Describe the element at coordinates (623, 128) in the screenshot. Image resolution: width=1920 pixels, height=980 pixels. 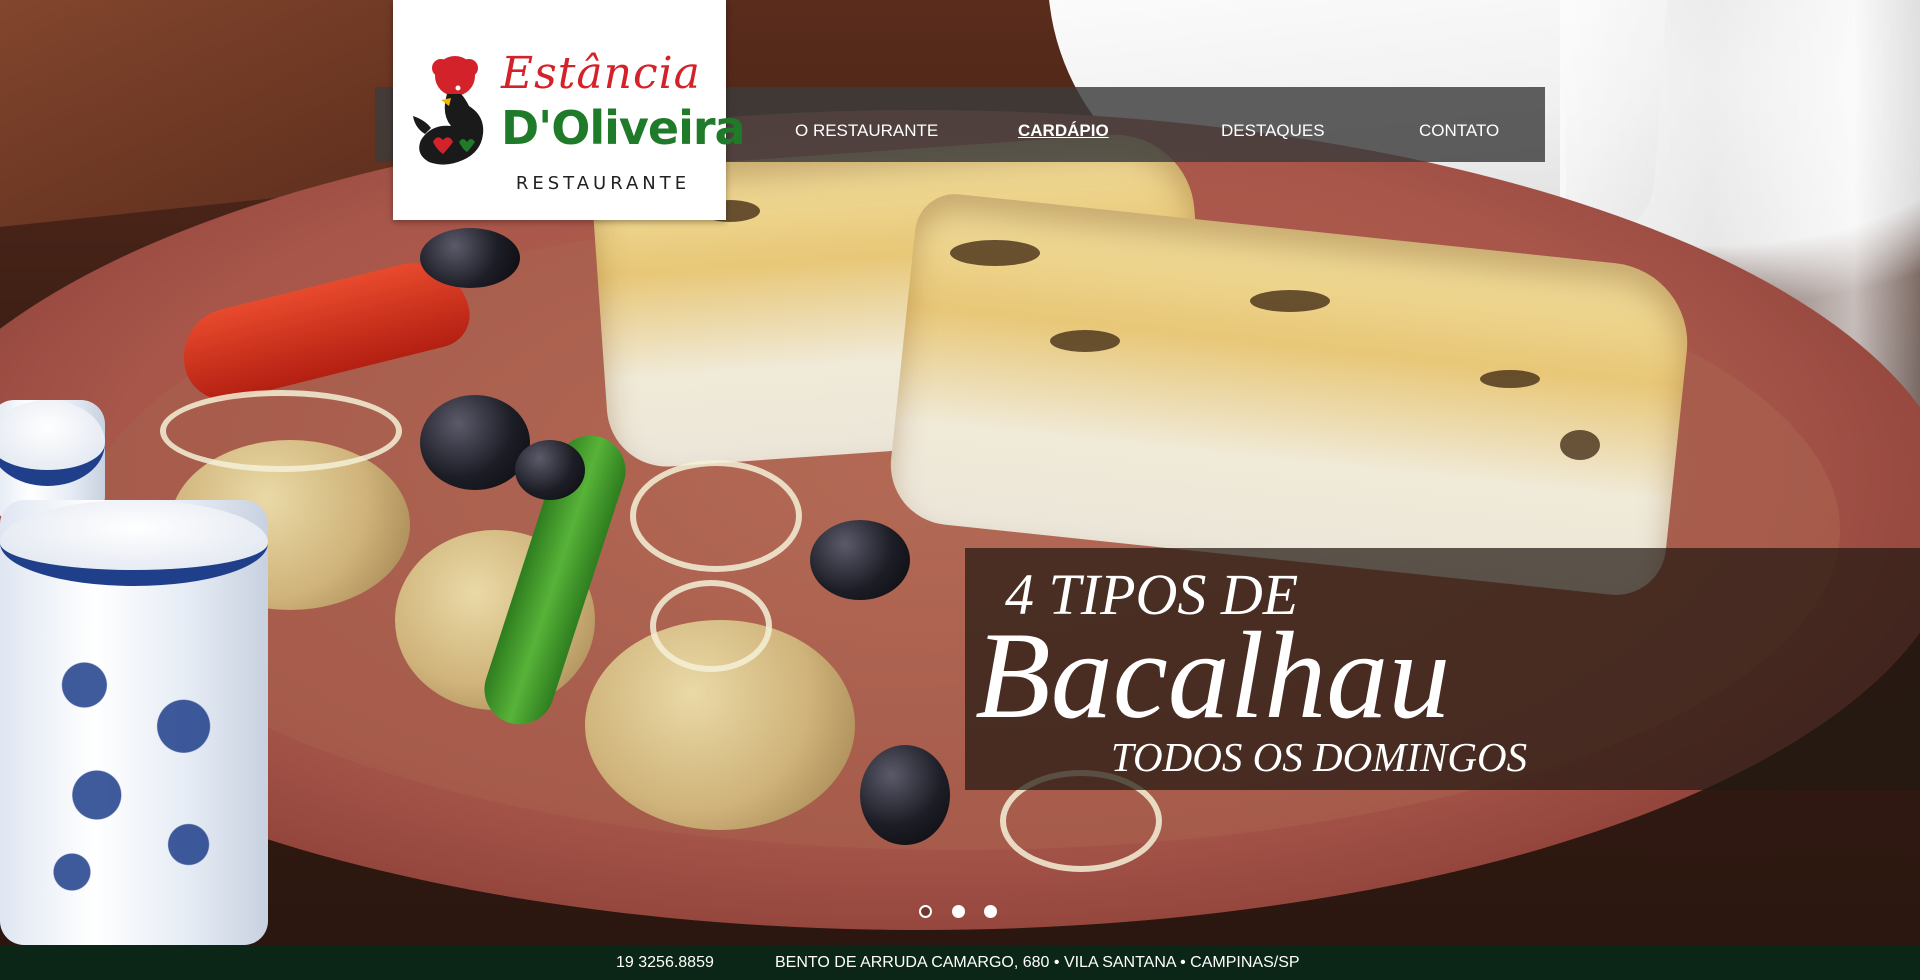
I see `logo-wordmark-doliveira: D'Oliveira` at that location.